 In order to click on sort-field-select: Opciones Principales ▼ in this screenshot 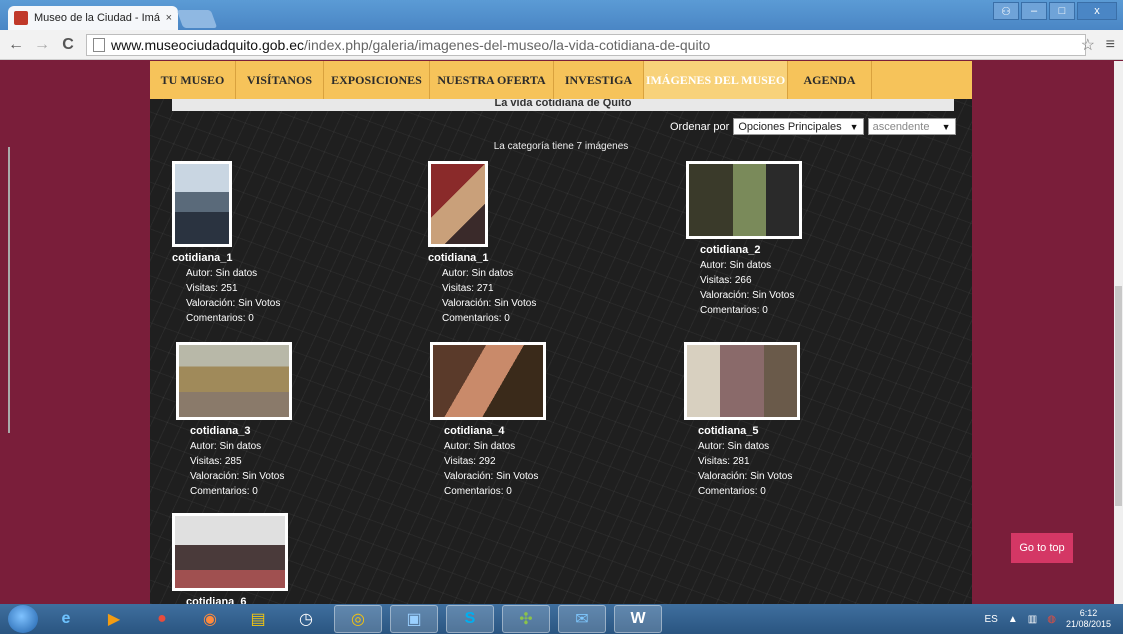, I will do `click(798, 126)`.